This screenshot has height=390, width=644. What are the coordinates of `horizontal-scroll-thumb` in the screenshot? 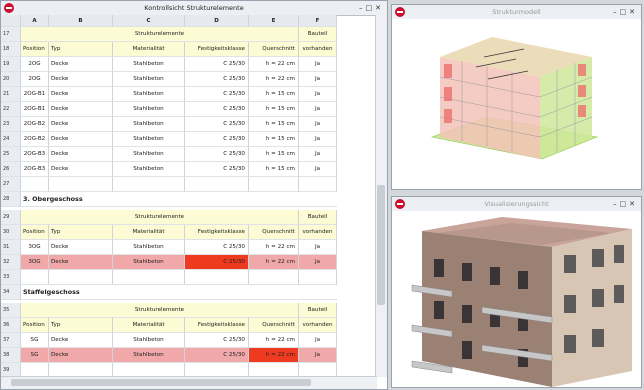 It's located at (161, 382).